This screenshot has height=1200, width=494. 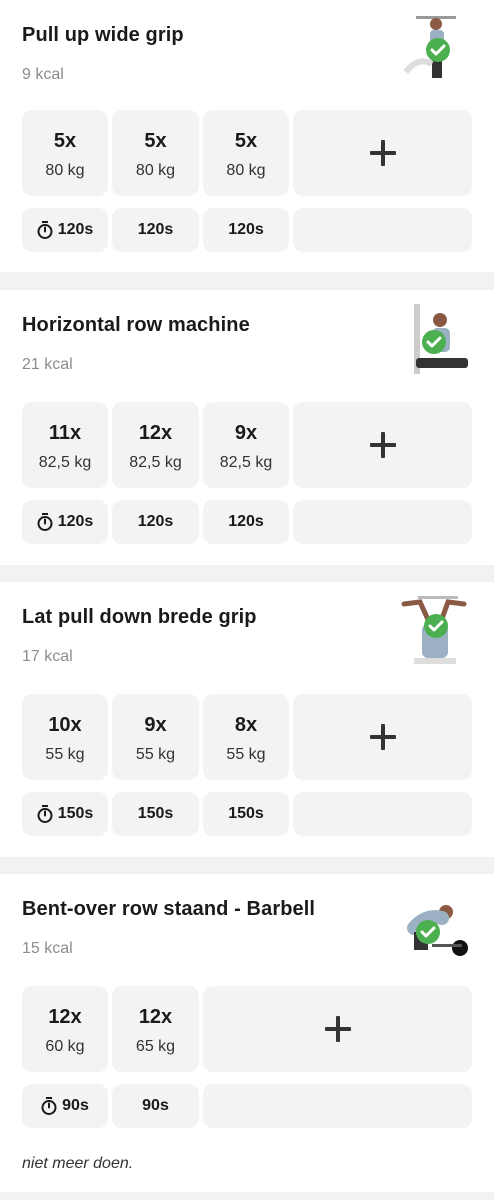 What do you see at coordinates (155, 1046) in the screenshot?
I see `set-weight: 65 kg` at bounding box center [155, 1046].